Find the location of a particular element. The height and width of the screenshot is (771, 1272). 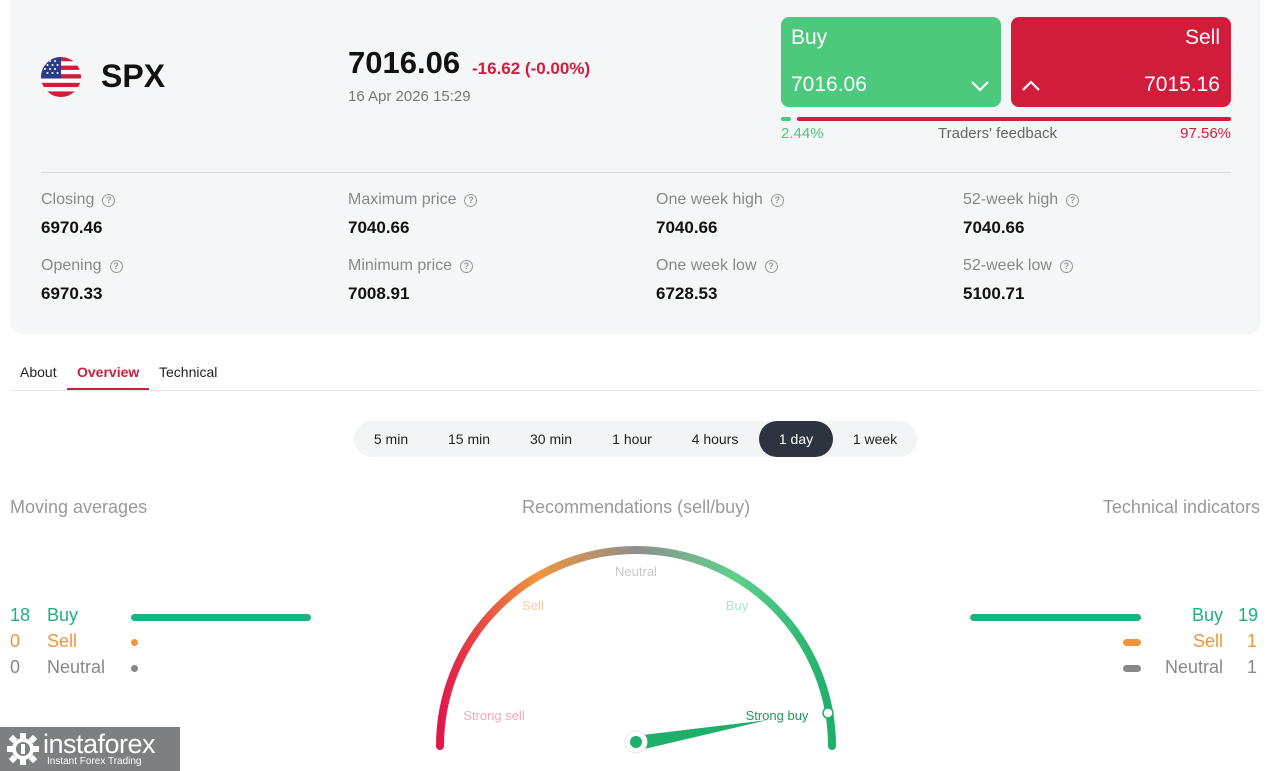

quote-datetime: 16 Apr 2026 15:29 is located at coordinates (409, 96).